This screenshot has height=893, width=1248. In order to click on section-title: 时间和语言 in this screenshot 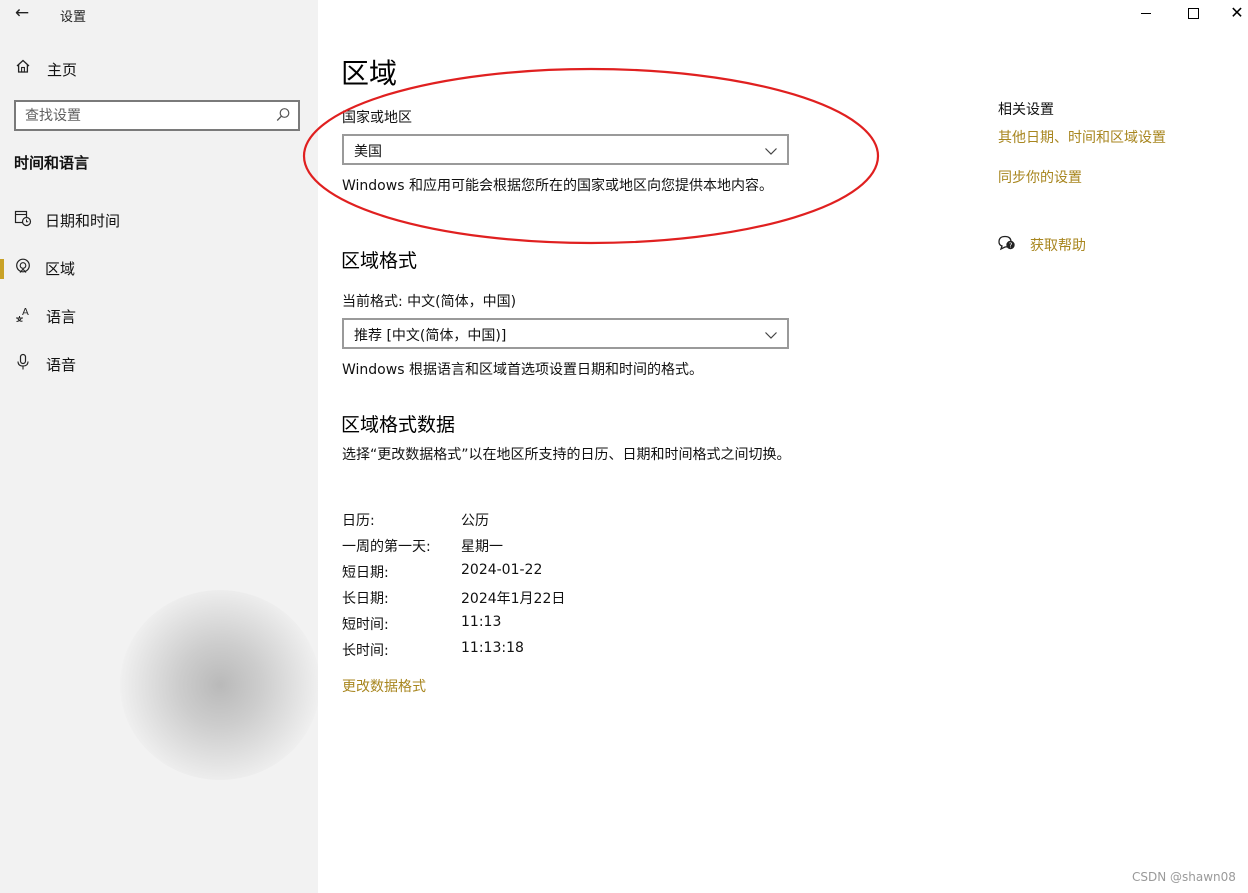, I will do `click(52, 163)`.